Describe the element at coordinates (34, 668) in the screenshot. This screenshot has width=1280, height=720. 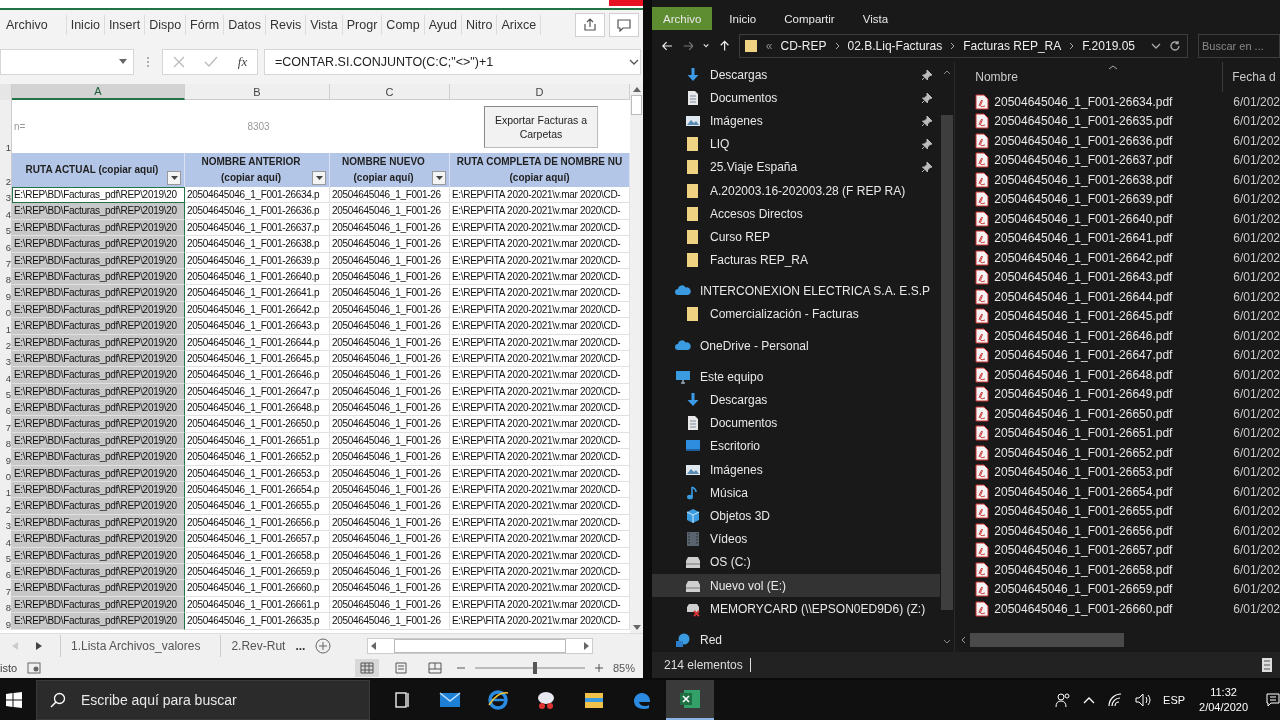
I see `macro-record-icon` at that location.